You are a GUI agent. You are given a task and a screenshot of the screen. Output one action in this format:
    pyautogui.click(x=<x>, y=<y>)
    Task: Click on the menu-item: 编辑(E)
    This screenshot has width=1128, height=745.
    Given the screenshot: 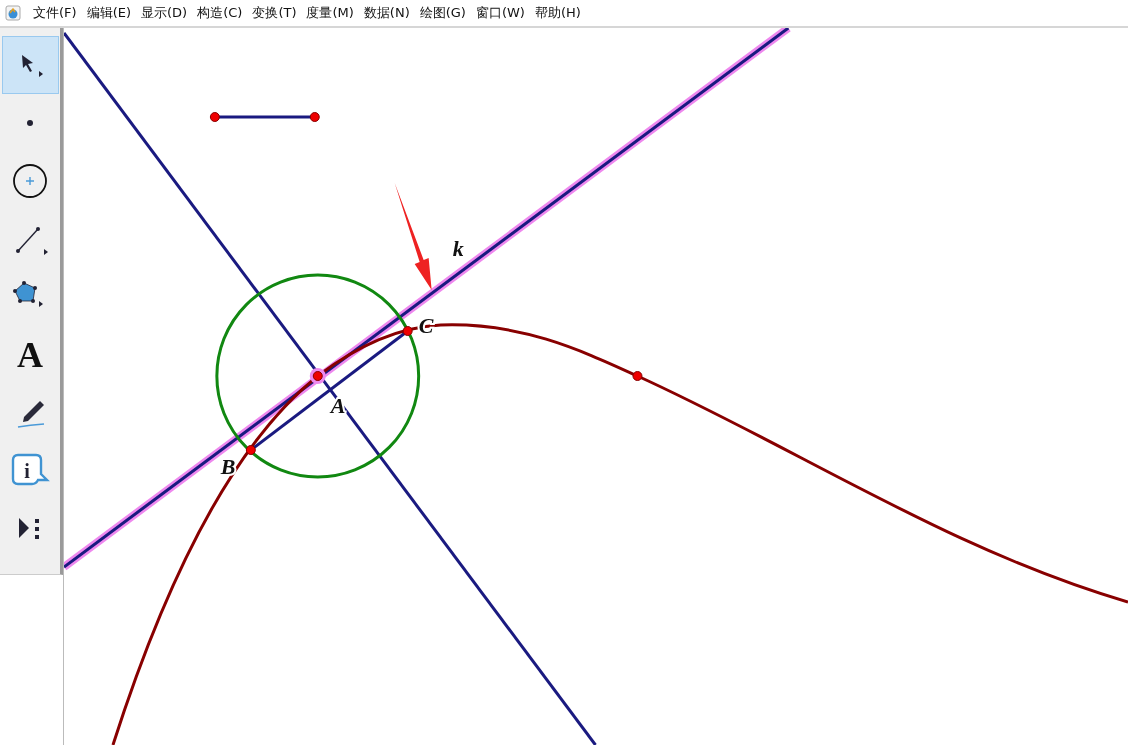 What is the action you would take?
    pyautogui.click(x=108, y=13)
    